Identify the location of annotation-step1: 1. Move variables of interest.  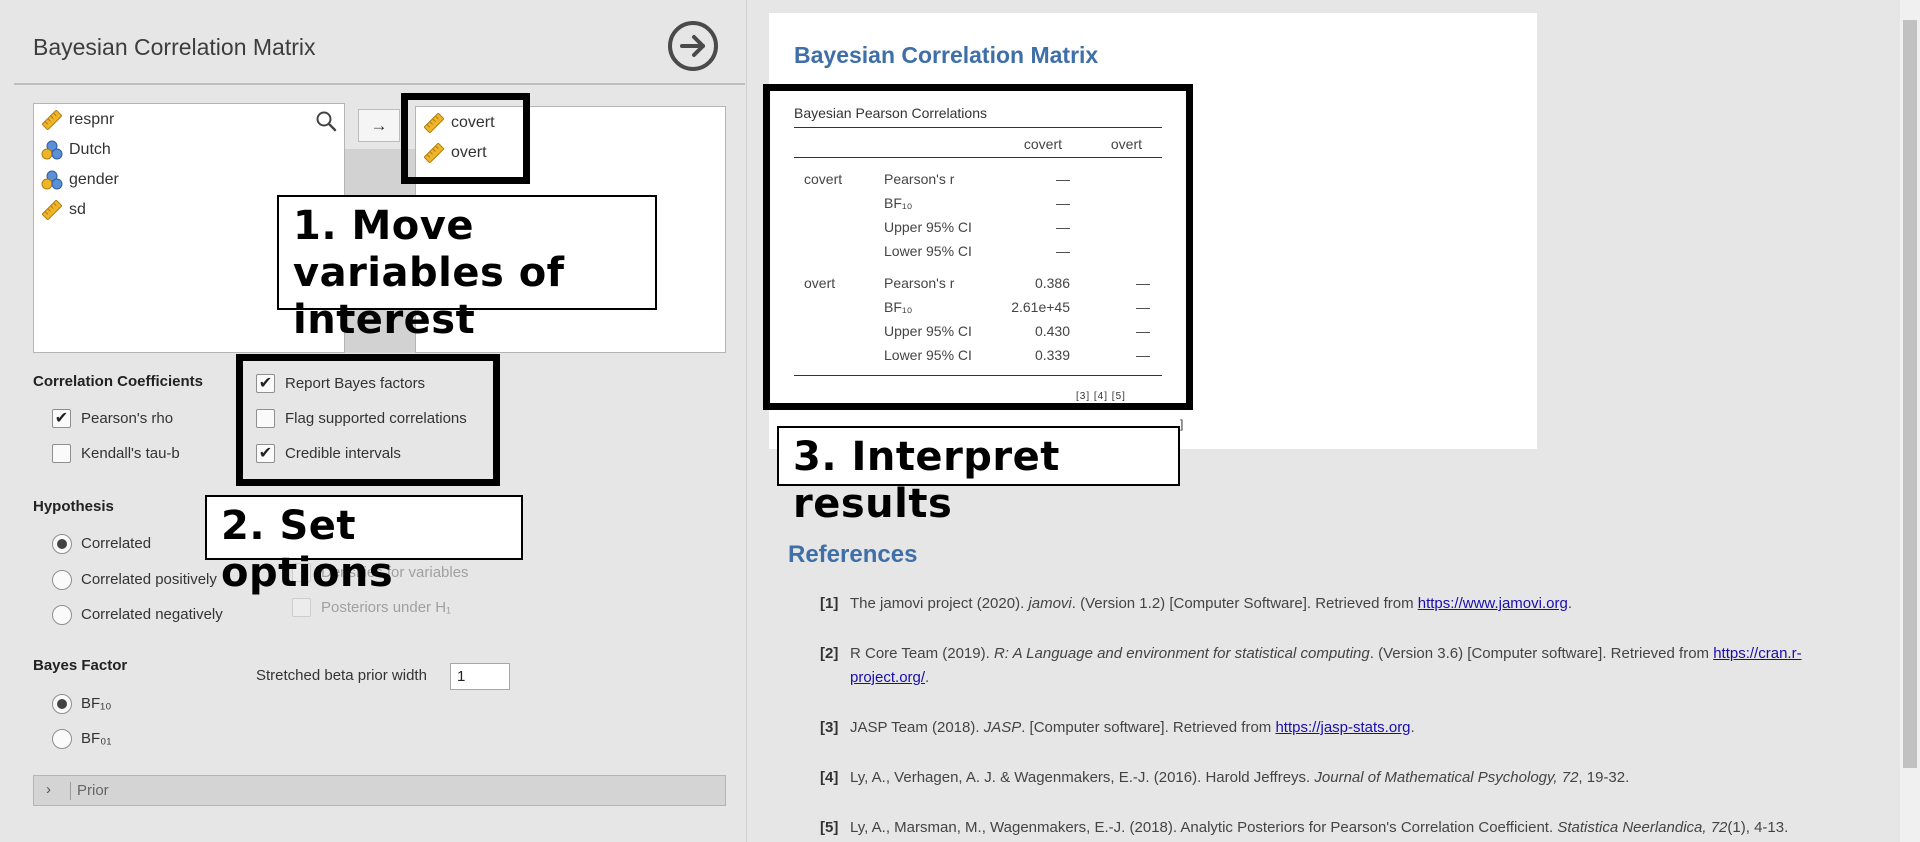
(467, 269).